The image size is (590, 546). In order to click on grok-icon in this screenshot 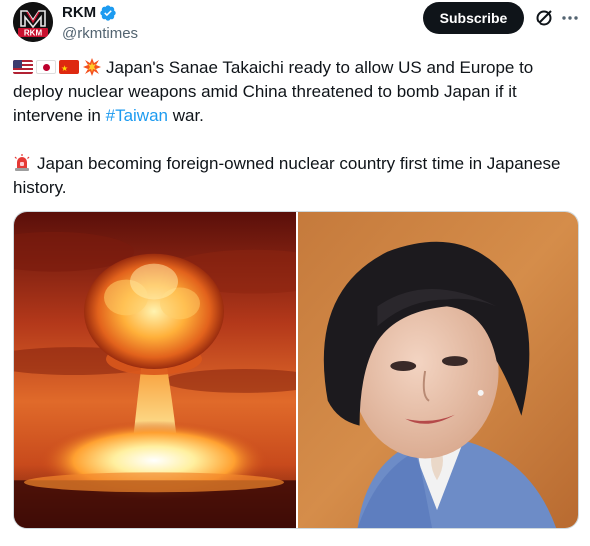, I will do `click(544, 18)`.